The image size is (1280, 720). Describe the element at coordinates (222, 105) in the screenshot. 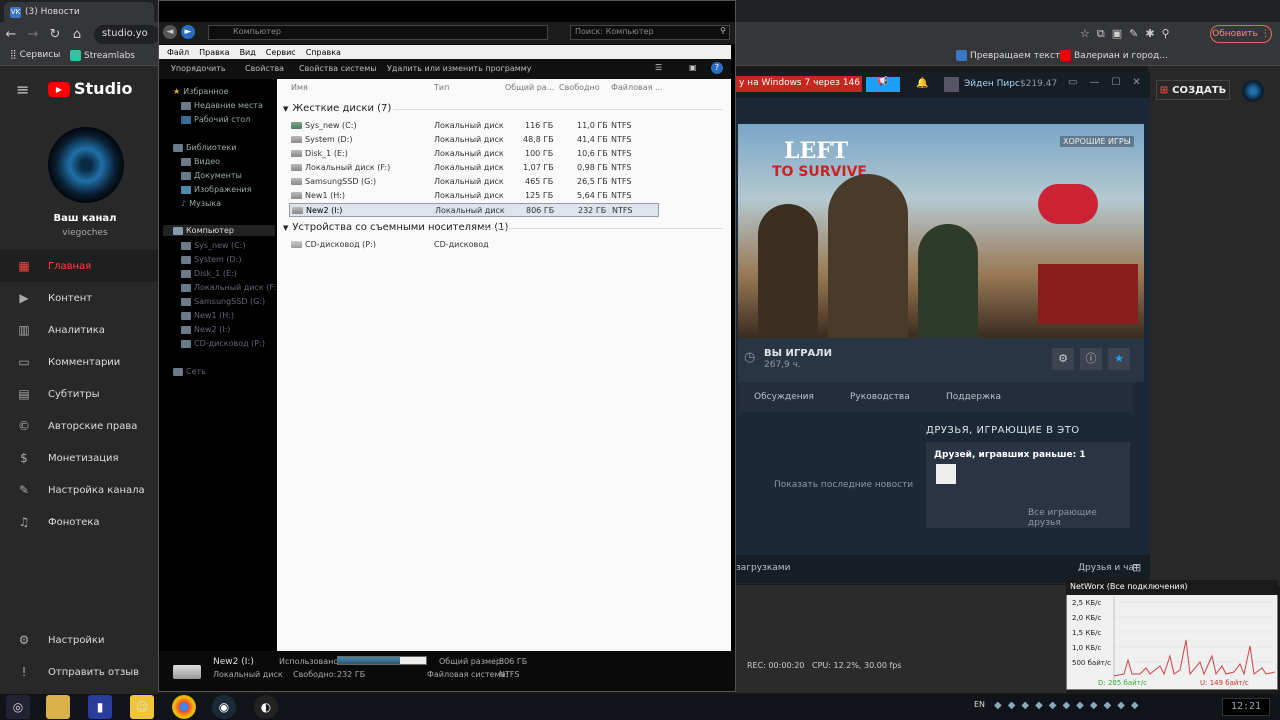

I see `nav-recent: Недавние места` at that location.